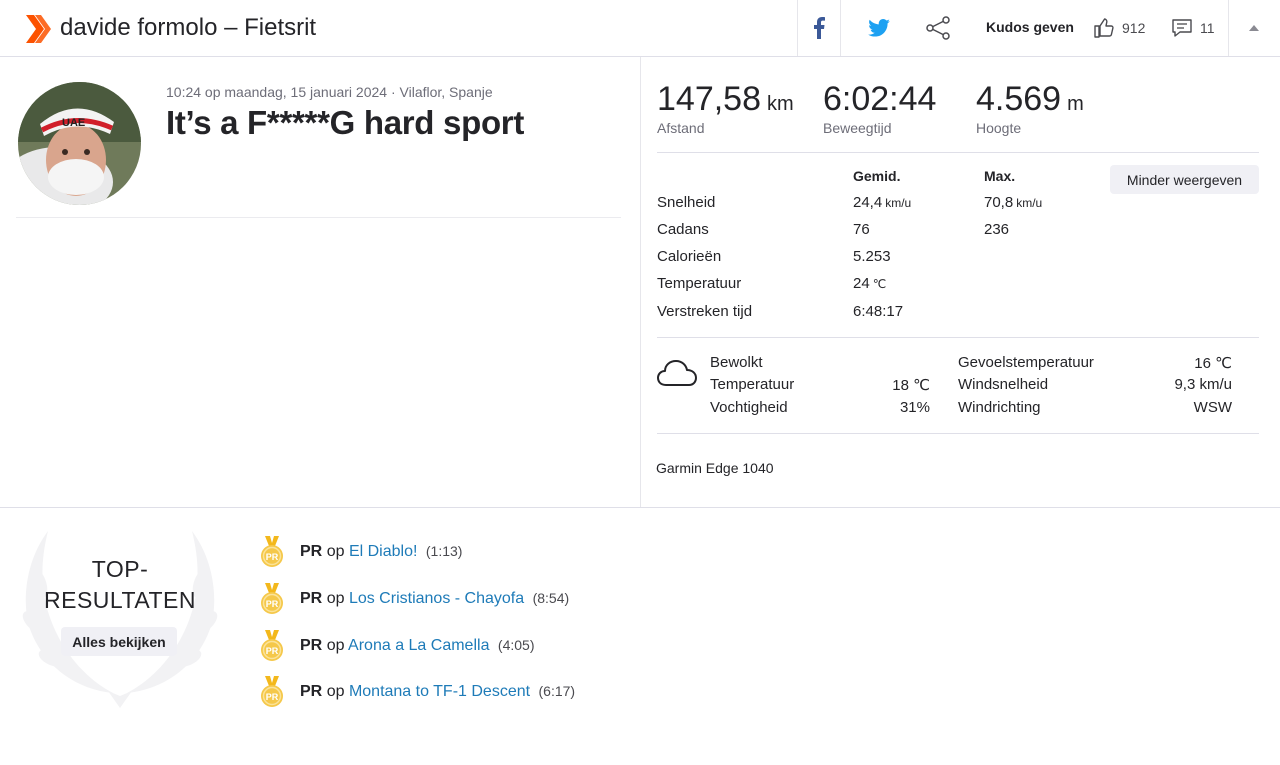  I want to click on top-results-title: TOP- RESULTATEN, so click(120, 584).